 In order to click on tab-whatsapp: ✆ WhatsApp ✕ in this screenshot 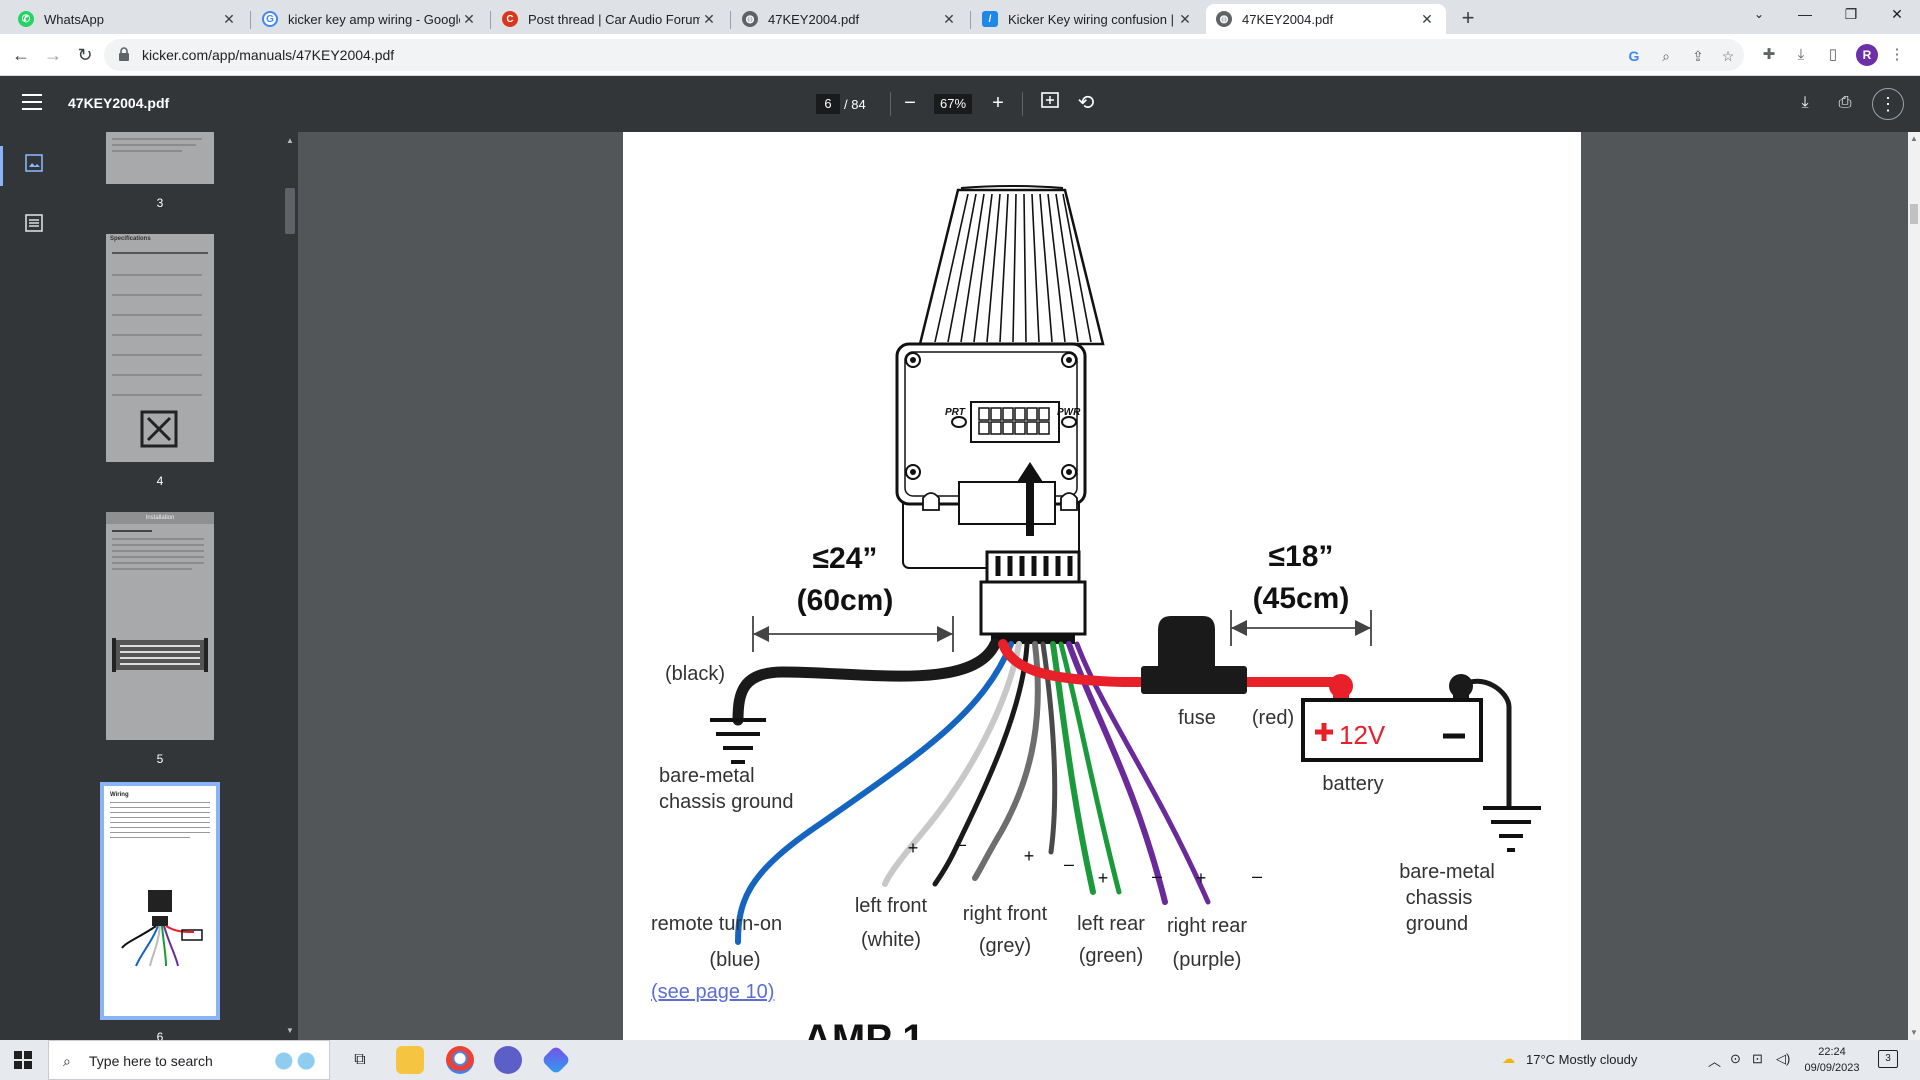, I will do `click(128, 19)`.